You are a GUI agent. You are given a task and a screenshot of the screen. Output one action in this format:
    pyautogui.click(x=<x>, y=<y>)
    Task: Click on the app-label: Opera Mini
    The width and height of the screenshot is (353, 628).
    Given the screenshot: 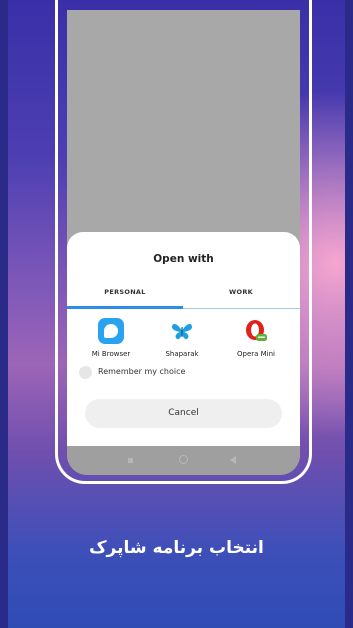 What is the action you would take?
    pyautogui.click(x=256, y=354)
    